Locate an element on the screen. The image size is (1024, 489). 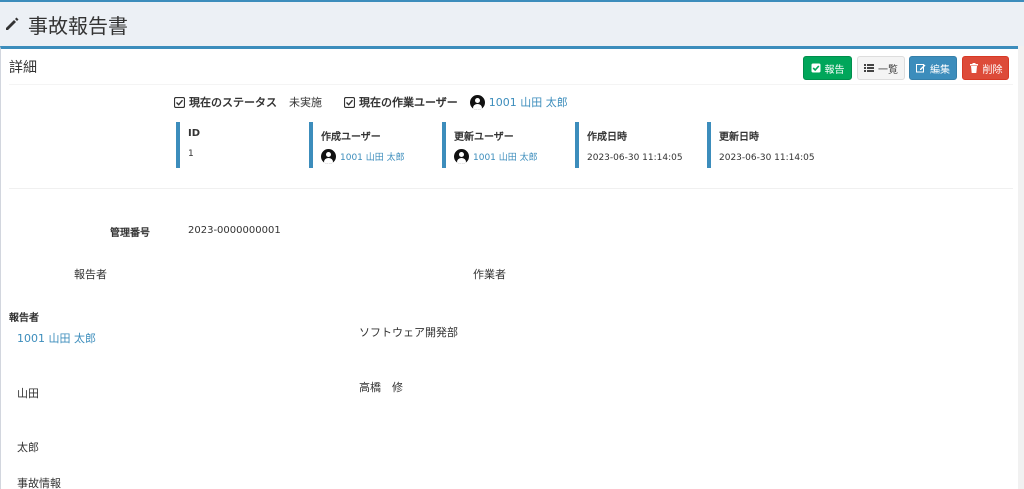
meta-created: 作成日時 2023-06-30 11:14:05 is located at coordinates (629, 145).